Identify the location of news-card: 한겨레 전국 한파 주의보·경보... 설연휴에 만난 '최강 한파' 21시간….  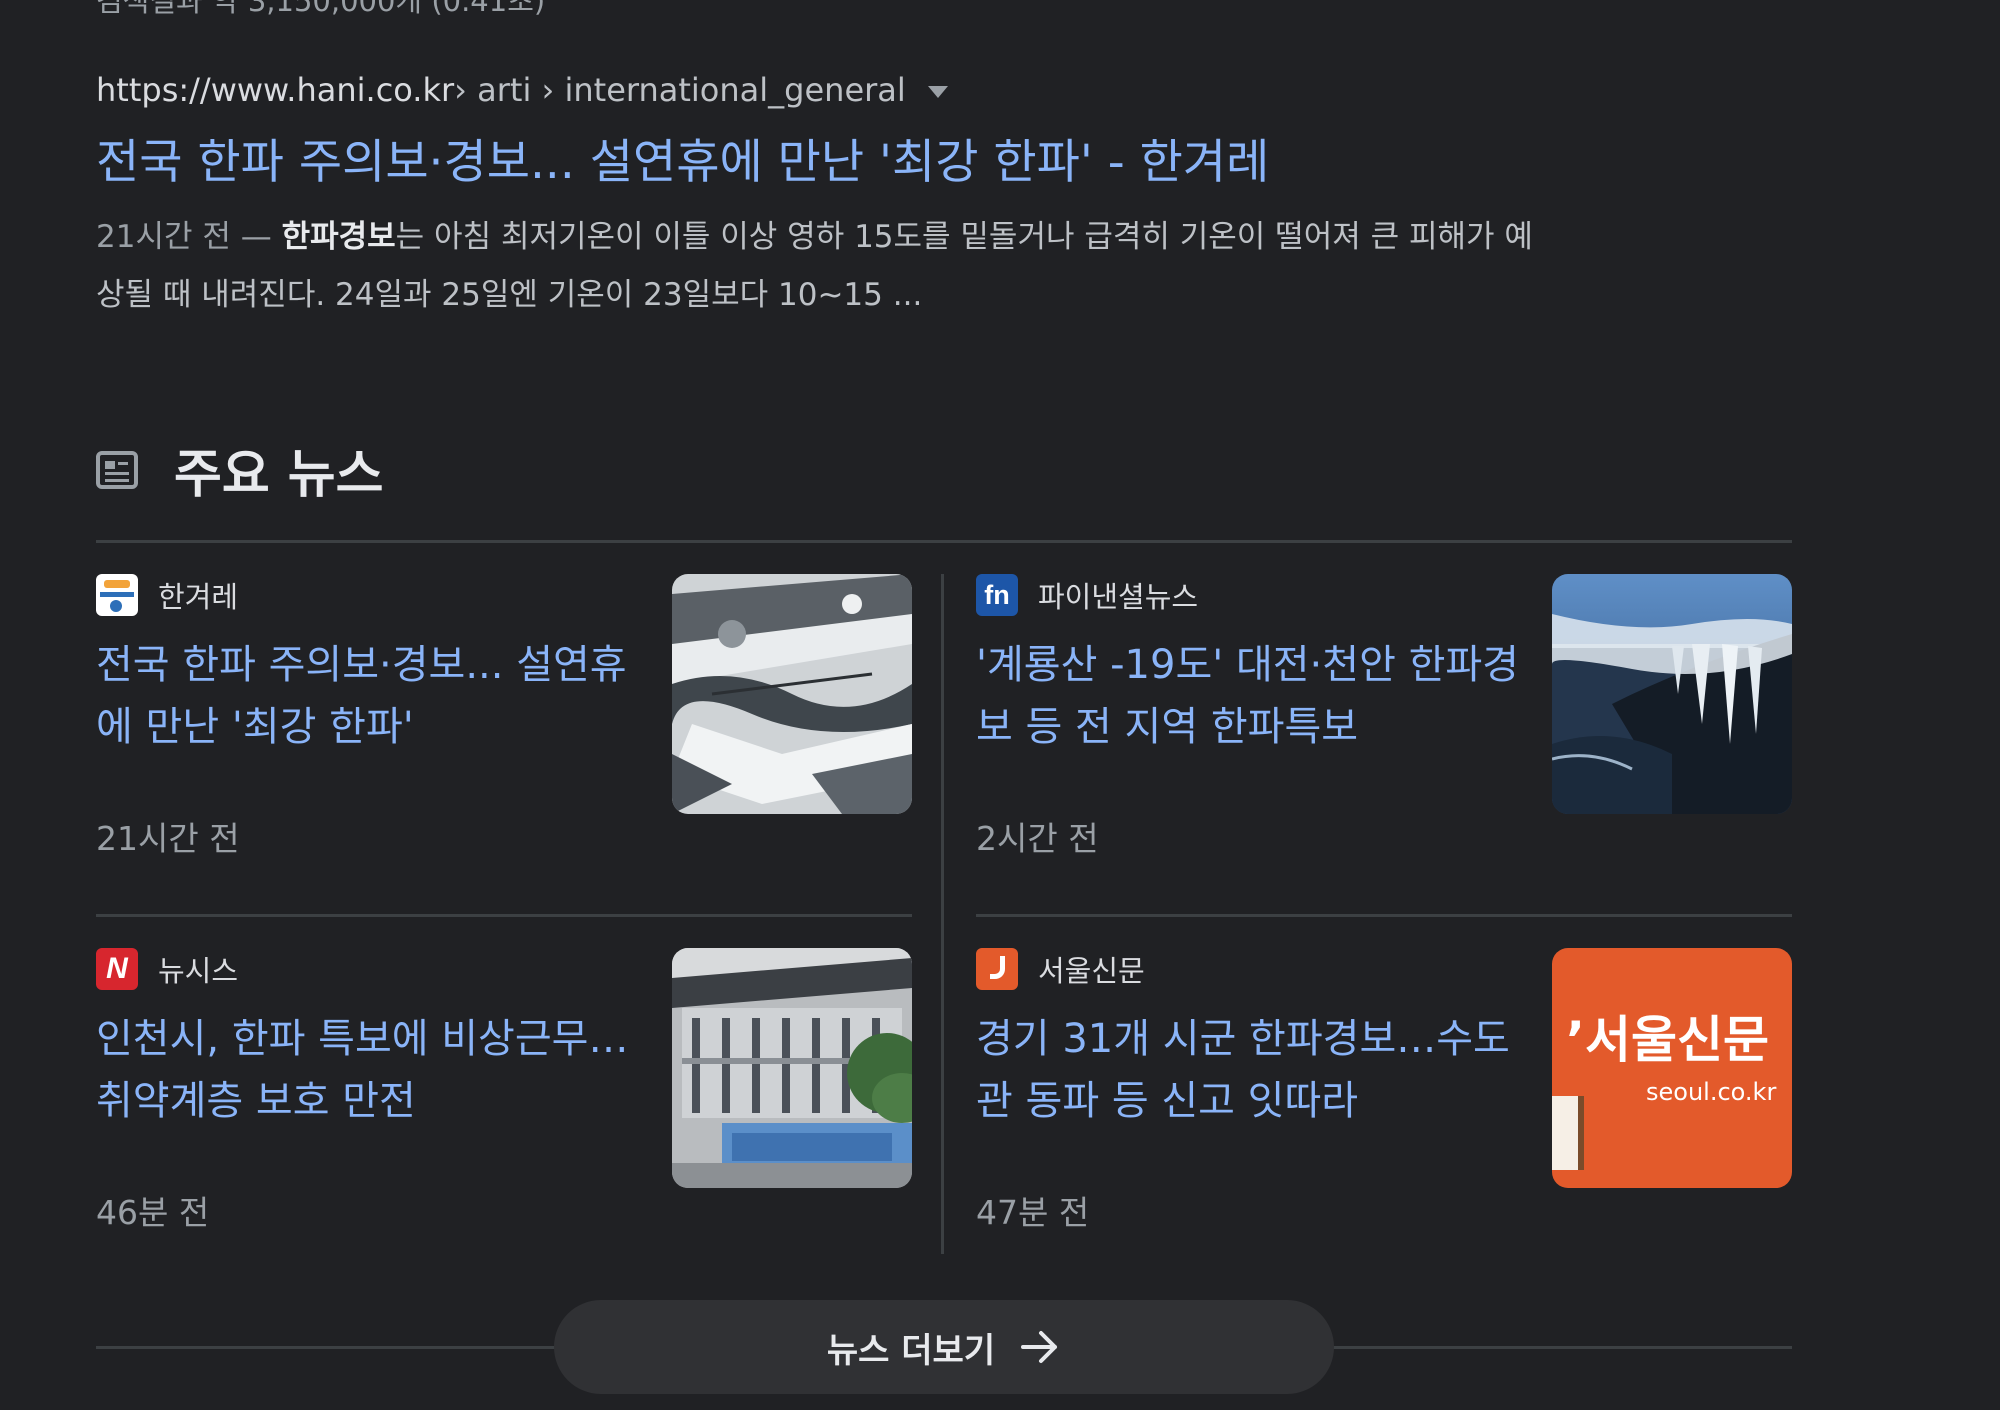
(504, 754).